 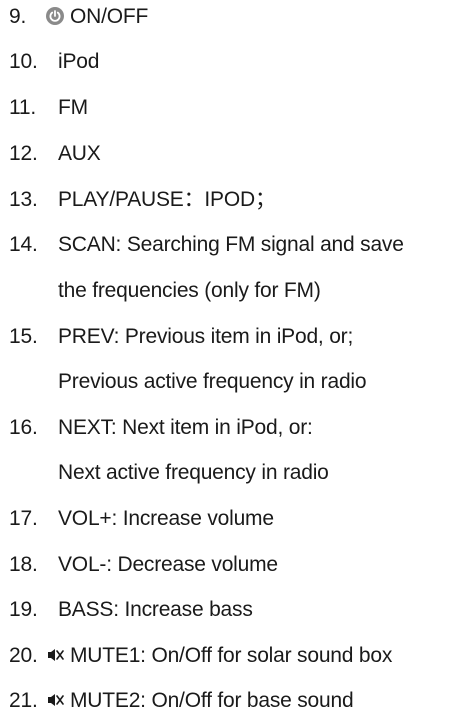 What do you see at coordinates (23, 199) in the screenshot?
I see `item-number: 13.` at bounding box center [23, 199].